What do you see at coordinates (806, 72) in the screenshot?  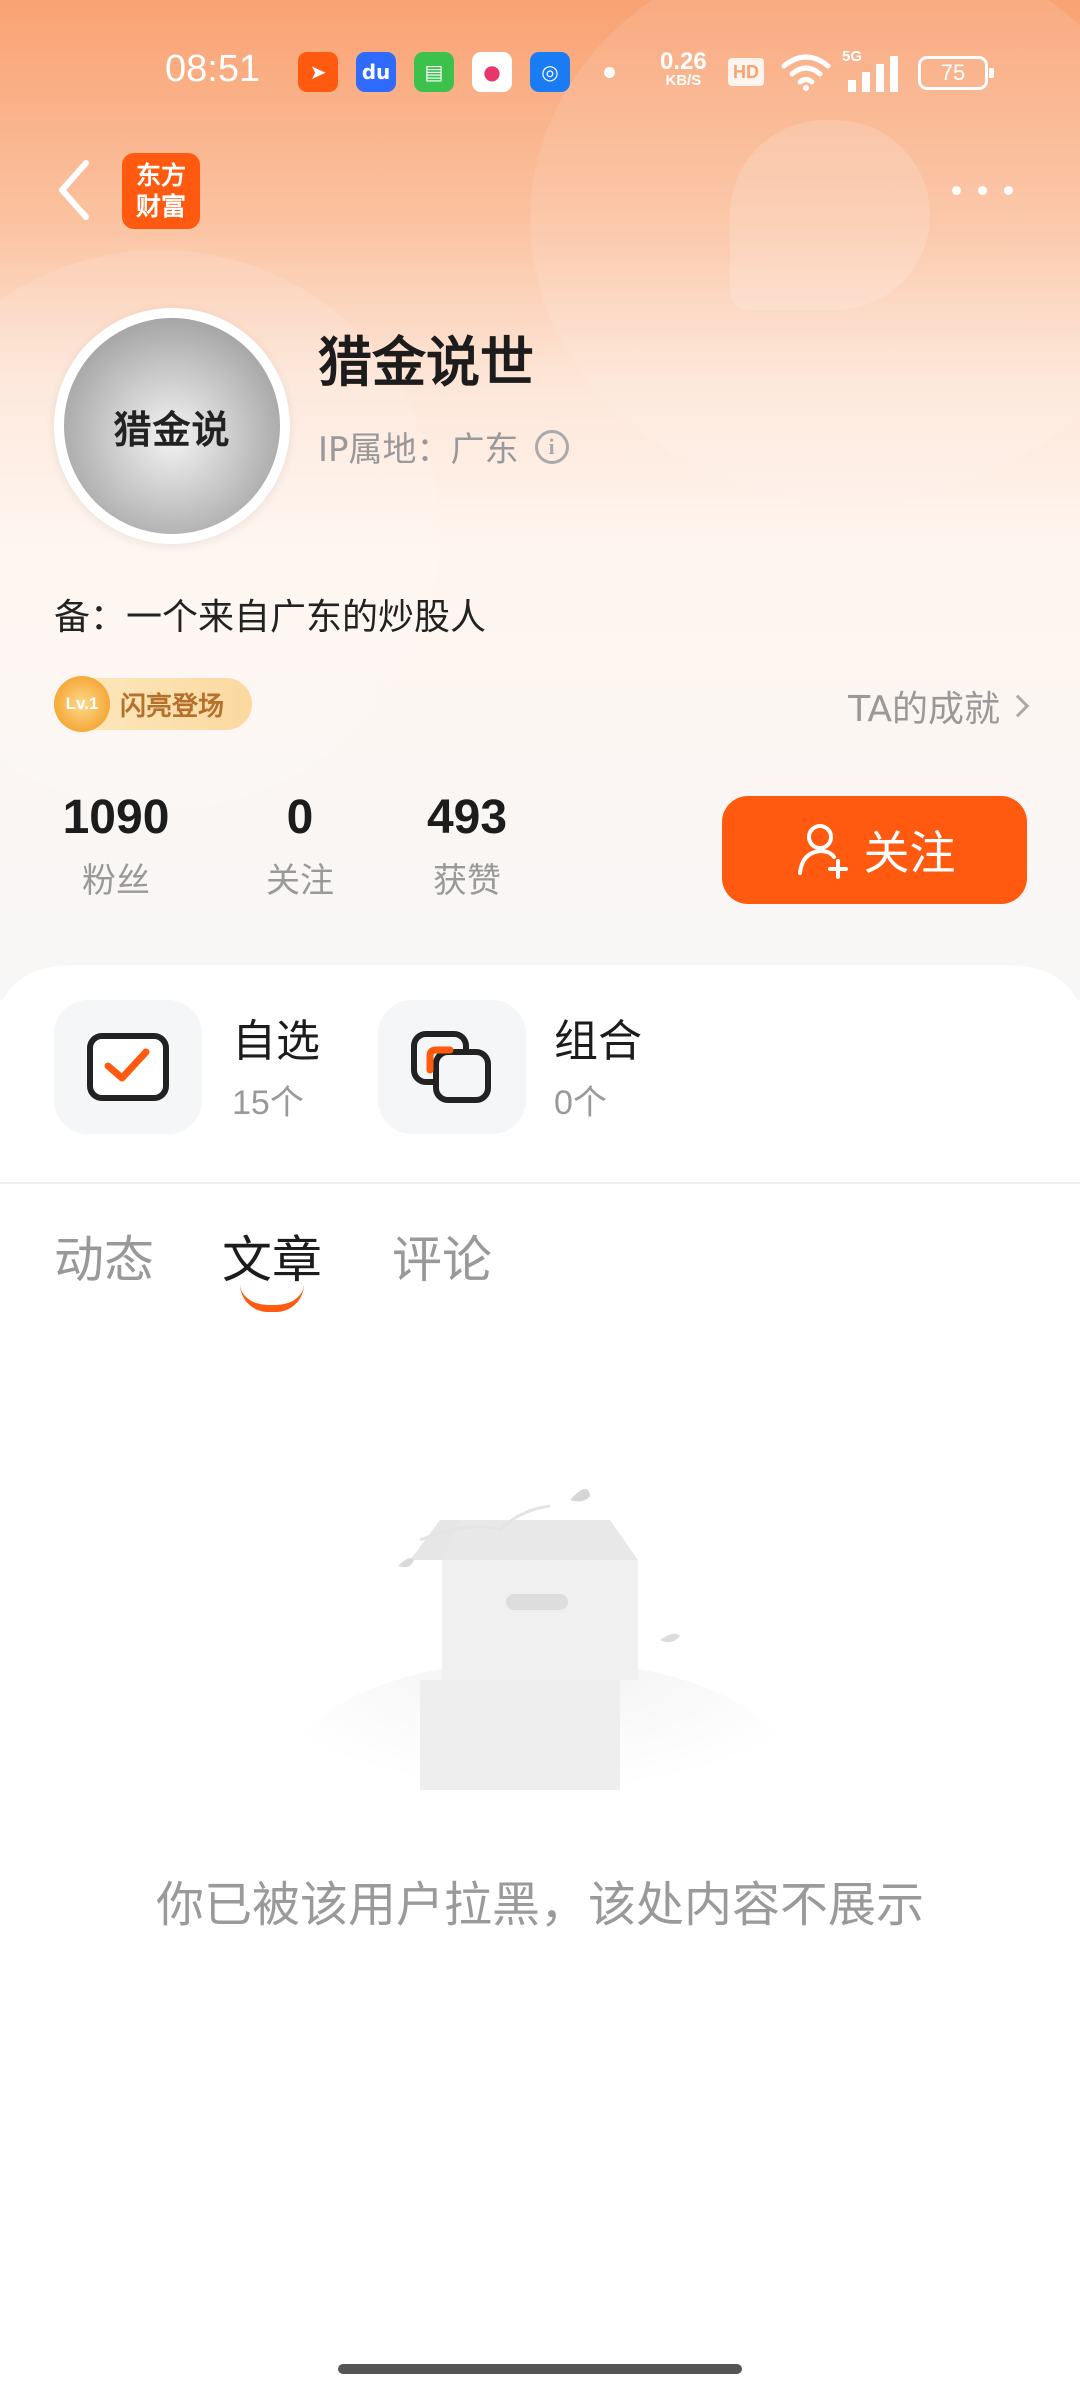 I see `wifi-icon` at bounding box center [806, 72].